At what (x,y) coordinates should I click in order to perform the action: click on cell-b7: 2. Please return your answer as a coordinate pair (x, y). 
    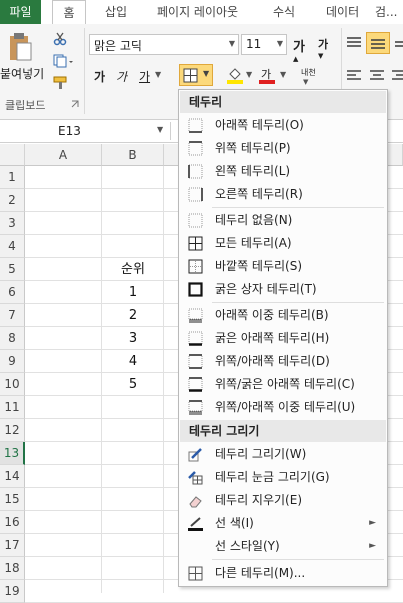
    Looking at the image, I should click on (133, 315).